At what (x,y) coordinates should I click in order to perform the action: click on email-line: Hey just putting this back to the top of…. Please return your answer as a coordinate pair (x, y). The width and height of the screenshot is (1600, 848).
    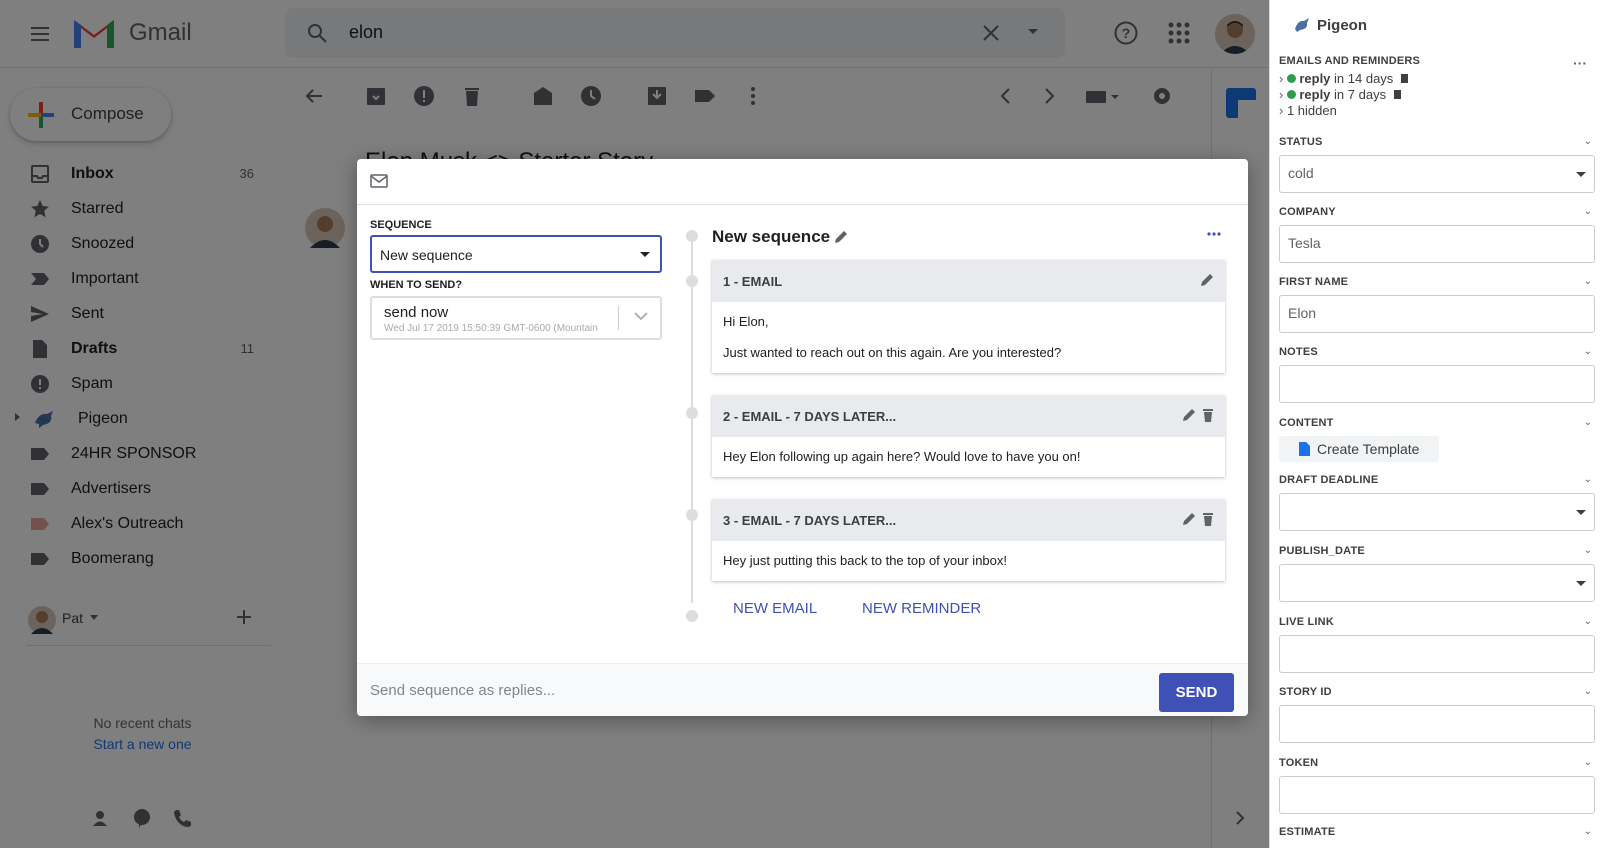
    Looking at the image, I should click on (865, 560).